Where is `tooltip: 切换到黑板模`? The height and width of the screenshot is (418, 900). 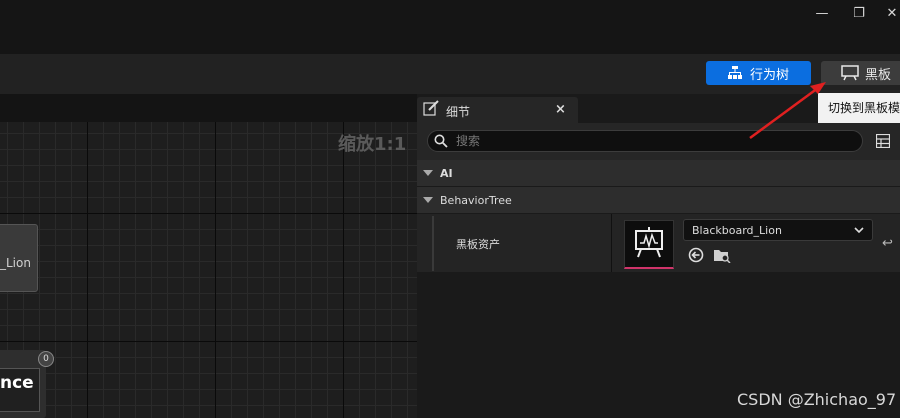
tooltip: 切换到黑板模 is located at coordinates (859, 108).